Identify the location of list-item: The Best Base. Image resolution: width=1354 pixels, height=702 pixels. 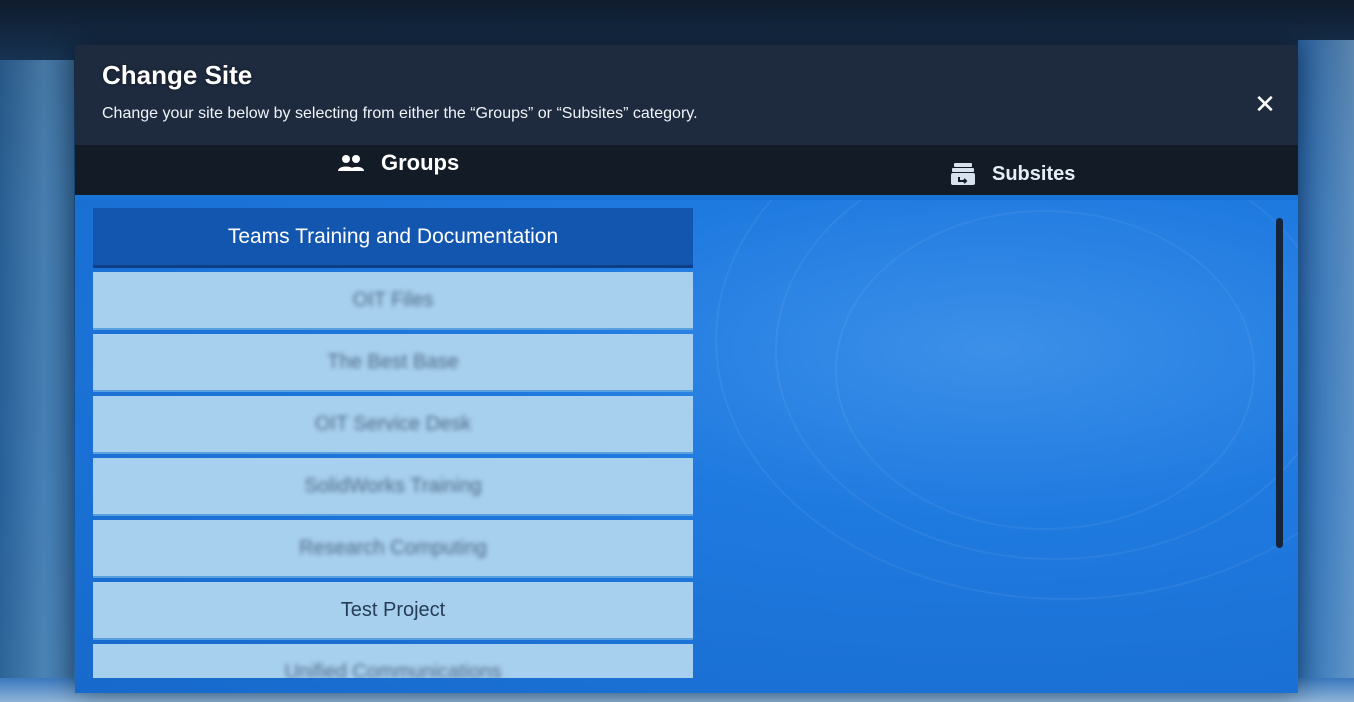
(393, 363).